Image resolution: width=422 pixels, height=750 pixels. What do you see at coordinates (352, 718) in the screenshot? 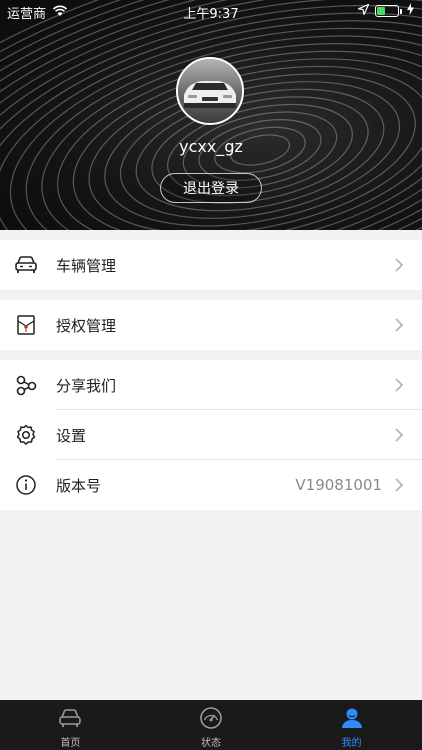
I see `user-icon` at bounding box center [352, 718].